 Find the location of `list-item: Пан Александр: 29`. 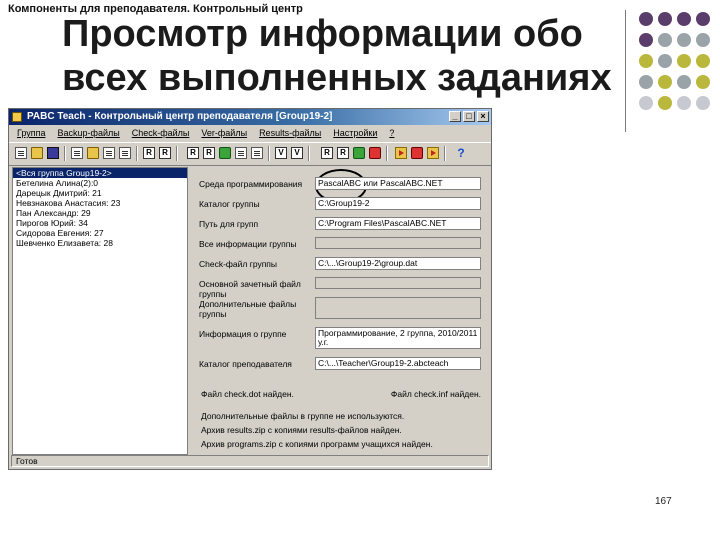

list-item: Пан Александр: 29 is located at coordinates (100, 213).